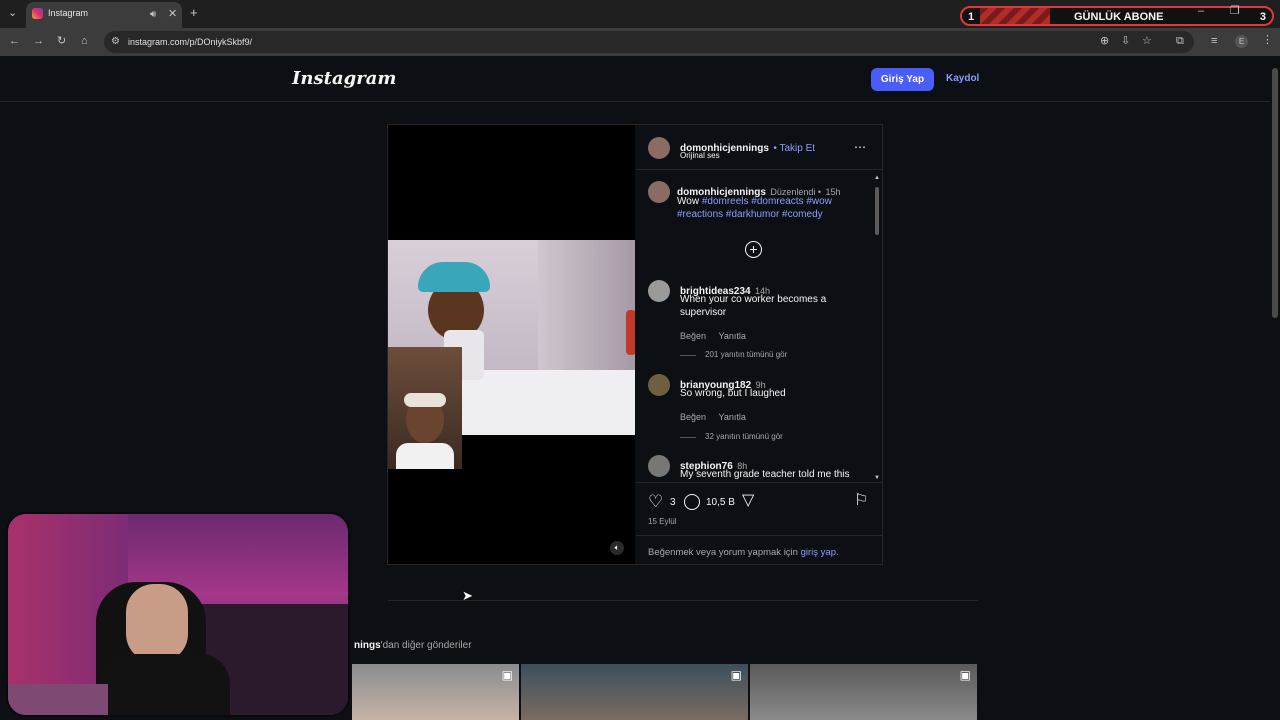  What do you see at coordinates (1241, 41) in the screenshot?
I see `profile-avatar: E` at bounding box center [1241, 41].